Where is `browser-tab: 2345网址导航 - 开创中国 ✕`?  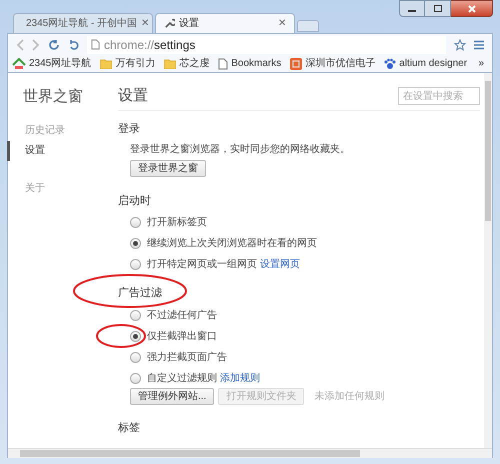
browser-tab: 2345网址导航 - 开创中国 ✕ is located at coordinates (83, 23).